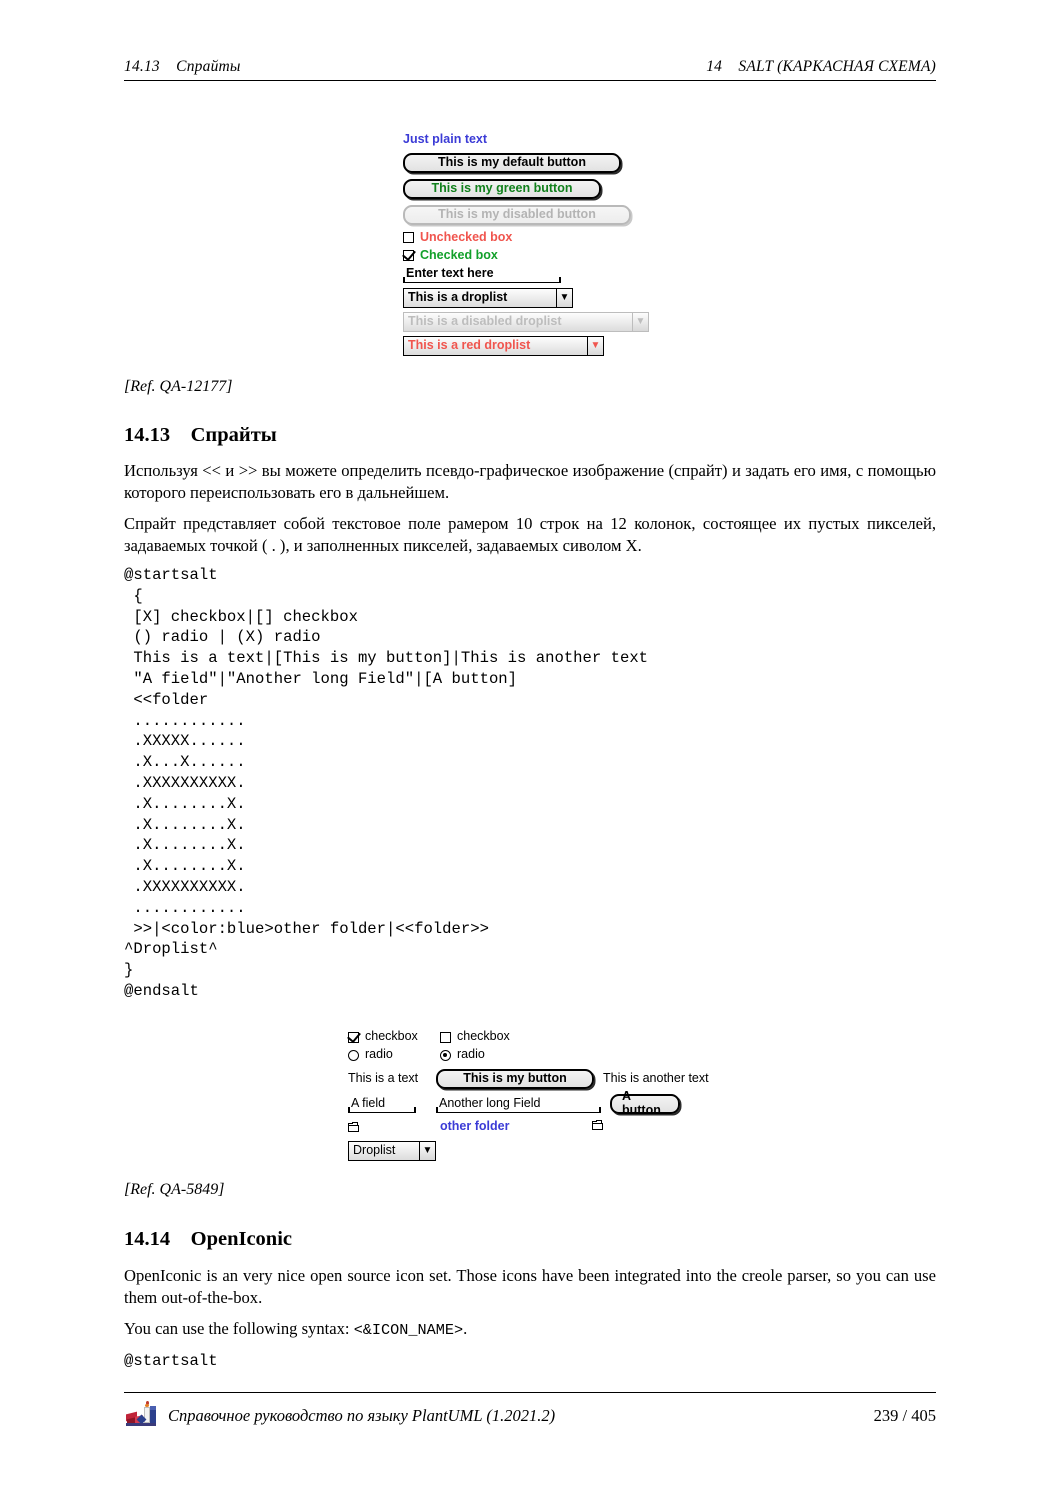 The width and height of the screenshot is (1060, 1500). Describe the element at coordinates (445, 139) in the screenshot. I see `plain-text-label: Just plain text` at that location.